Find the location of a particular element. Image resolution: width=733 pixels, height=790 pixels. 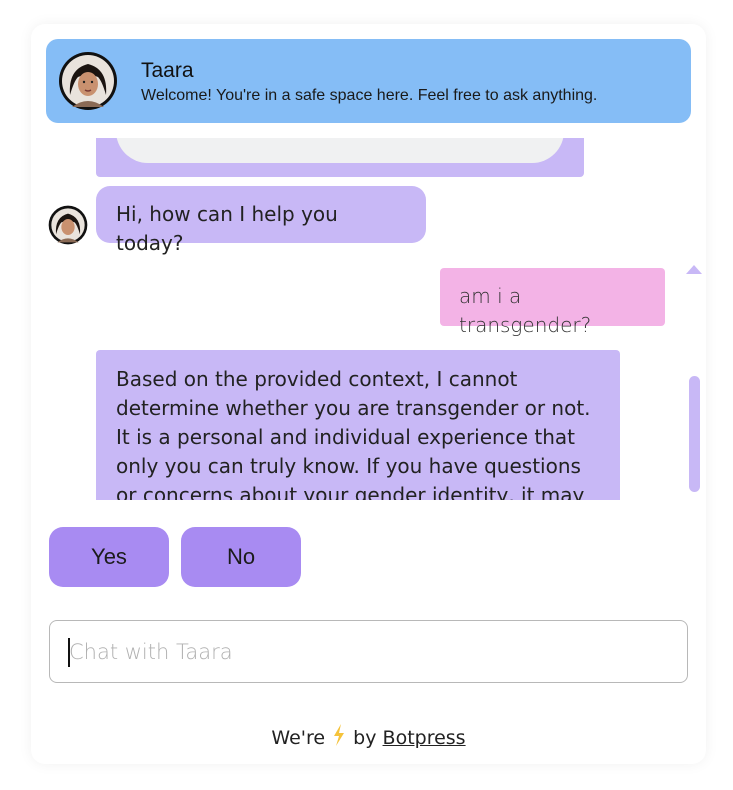

partial-message-bubble is located at coordinates (340, 157).